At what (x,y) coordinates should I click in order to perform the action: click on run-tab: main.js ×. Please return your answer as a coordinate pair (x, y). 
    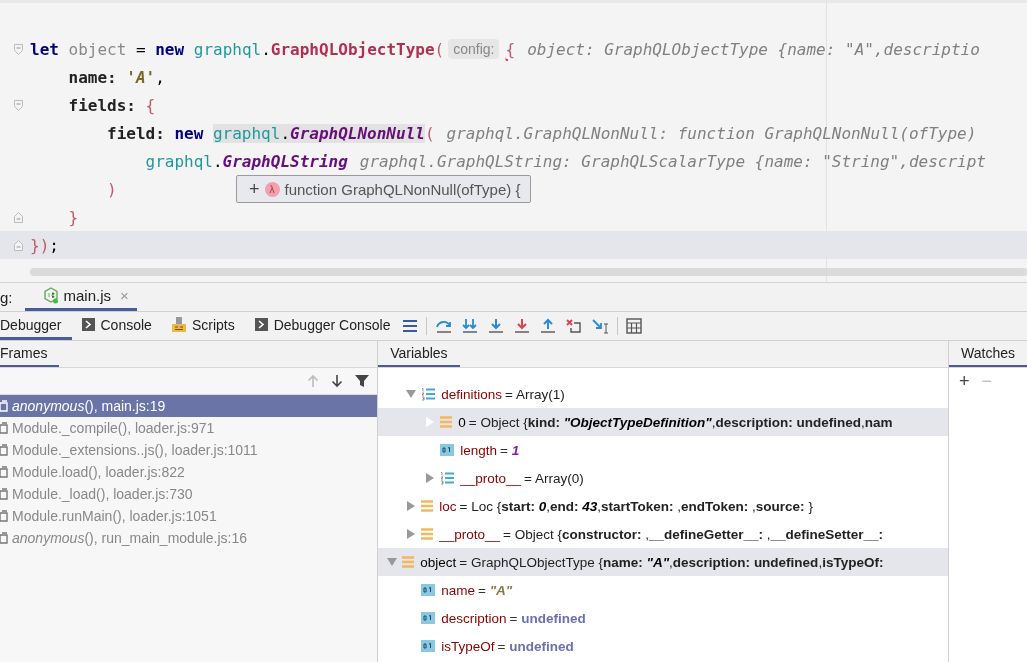
    Looking at the image, I should click on (80, 297).